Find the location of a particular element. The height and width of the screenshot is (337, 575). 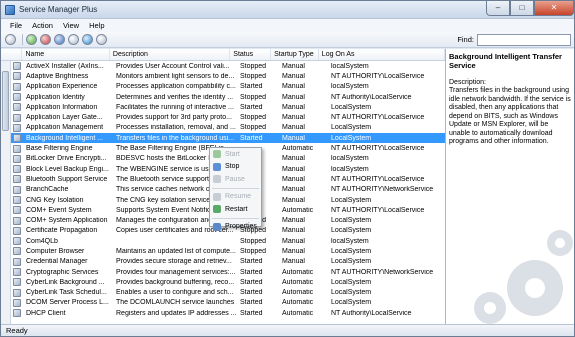

menu-file: File is located at coordinates (16, 25).